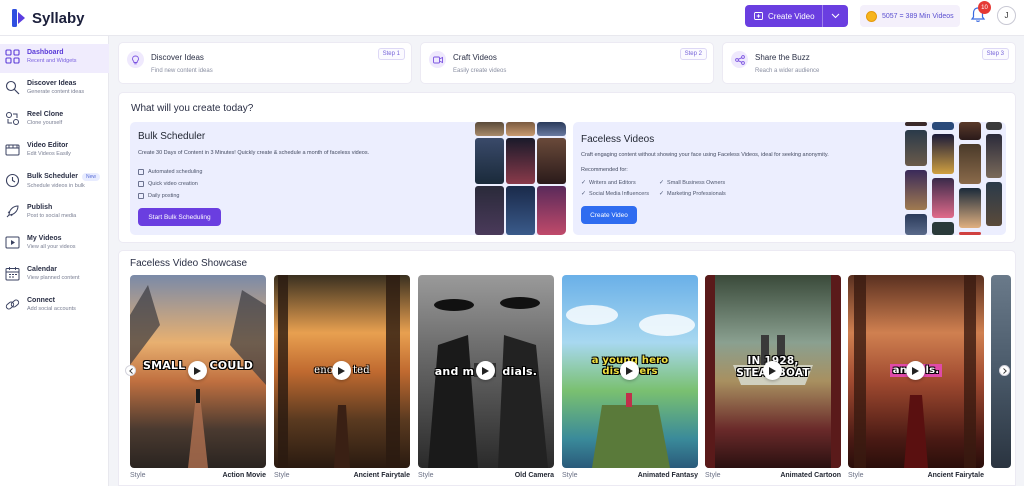 The width and height of the screenshot is (1024, 486). Describe the element at coordinates (667, 475) in the screenshot. I see `style-value: Animated Fantasy` at that location.